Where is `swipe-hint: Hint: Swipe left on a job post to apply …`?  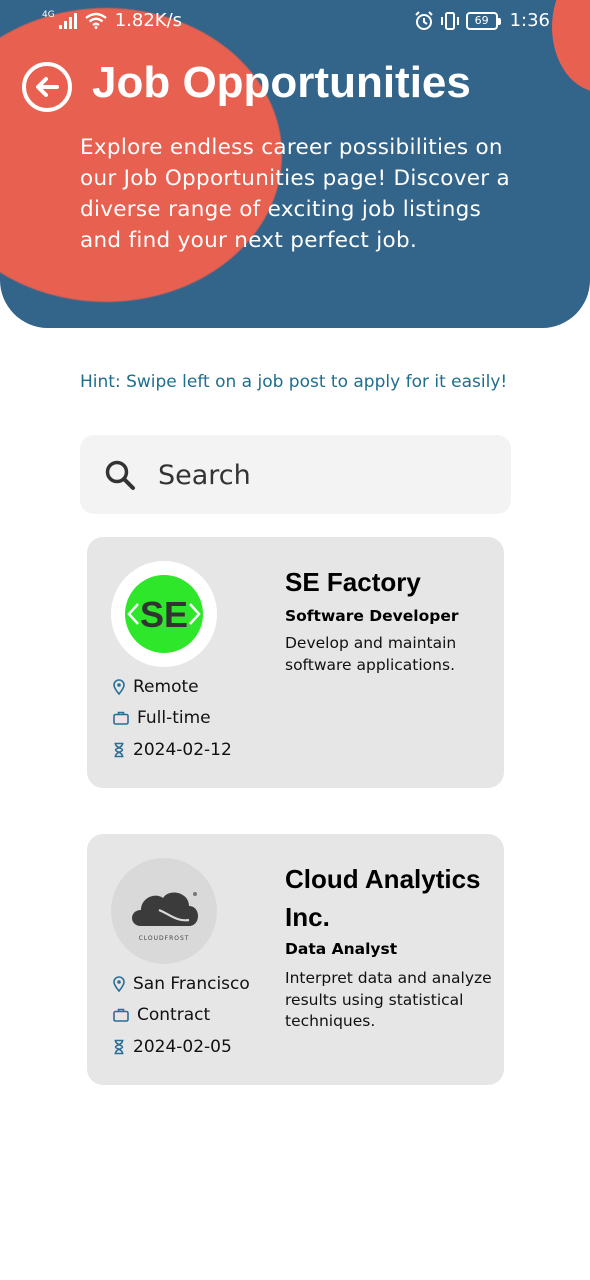 swipe-hint: Hint: Swipe left on a job post to apply … is located at coordinates (294, 382).